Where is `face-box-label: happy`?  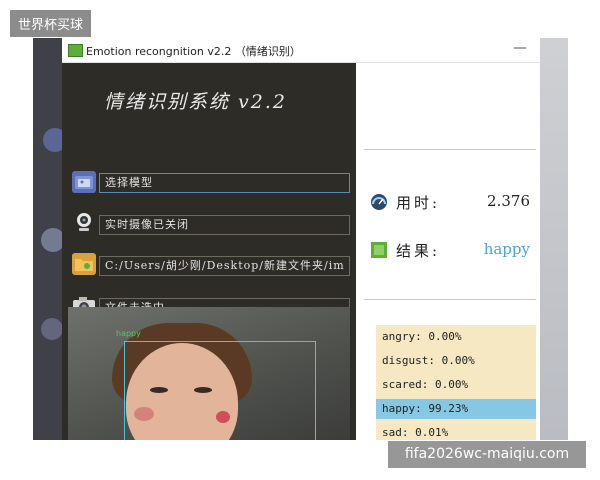 face-box-label: happy is located at coordinates (128, 333).